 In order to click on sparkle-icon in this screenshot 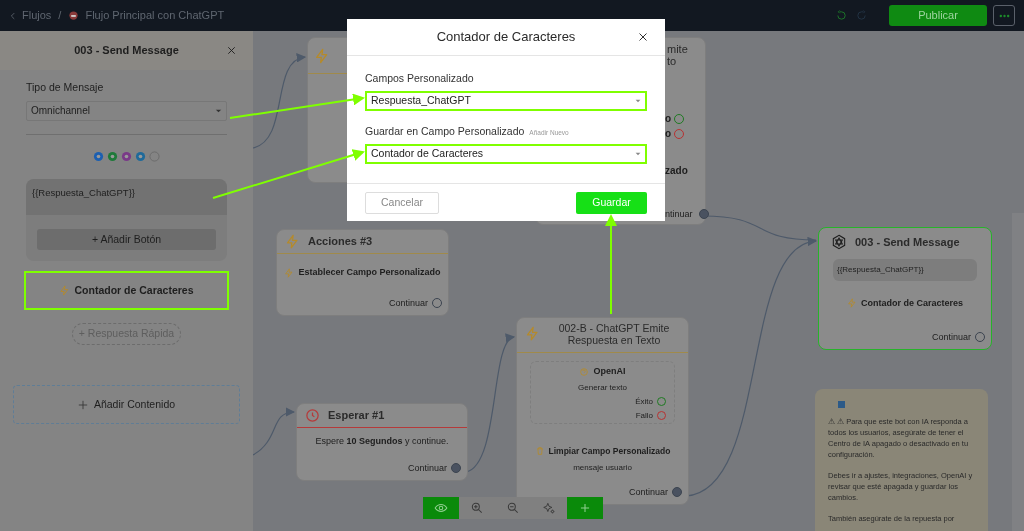, I will do `click(549, 508)`.